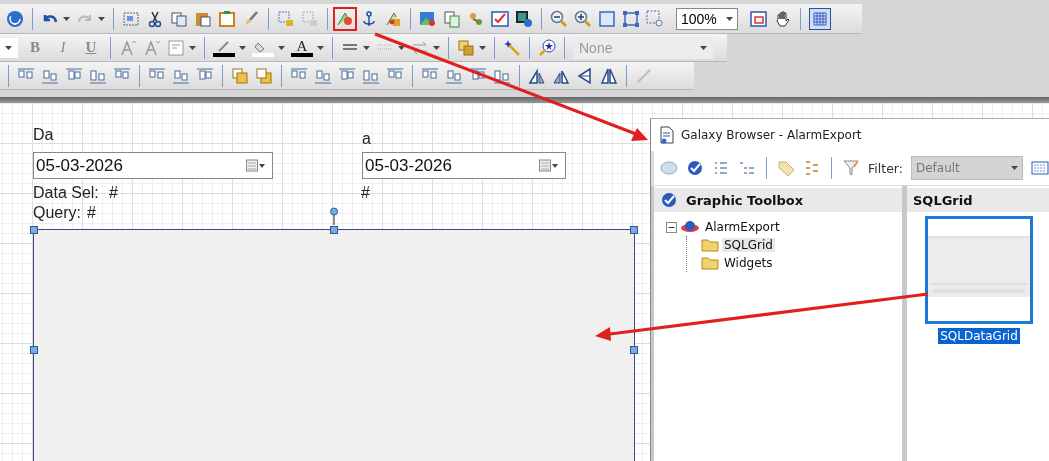  What do you see at coordinates (512, 47) in the screenshot?
I see `magic-wand-icon` at bounding box center [512, 47].